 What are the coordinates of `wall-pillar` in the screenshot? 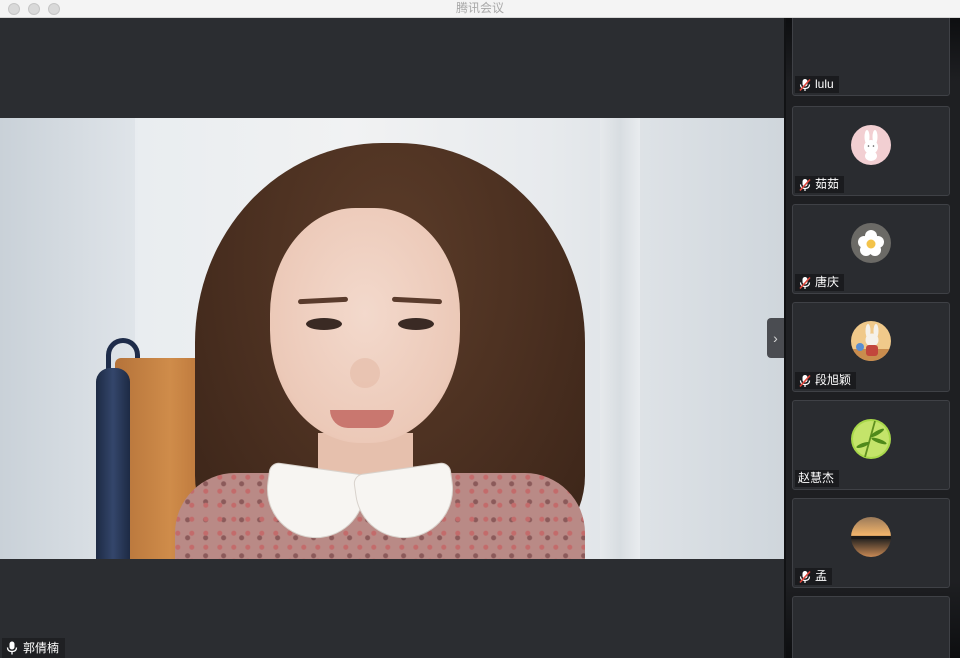 It's located at (620, 338).